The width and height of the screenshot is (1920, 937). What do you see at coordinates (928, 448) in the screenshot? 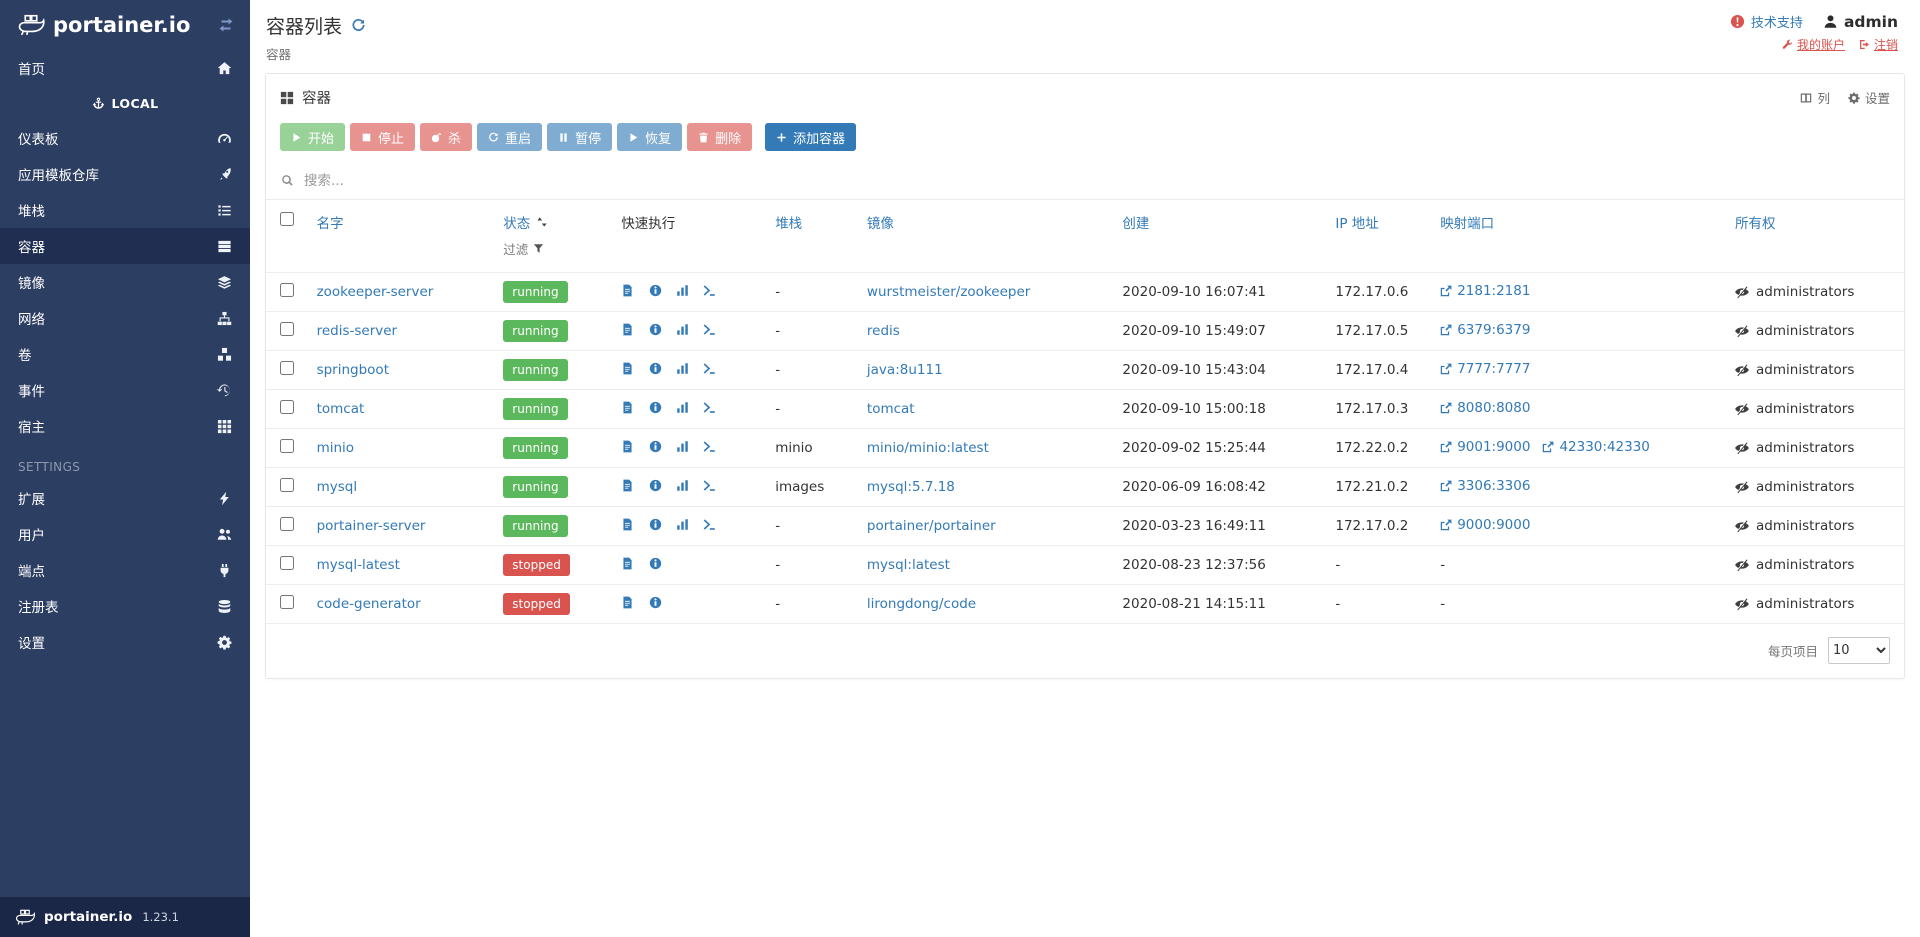
I see `image-link: minio/minio:latest` at bounding box center [928, 448].